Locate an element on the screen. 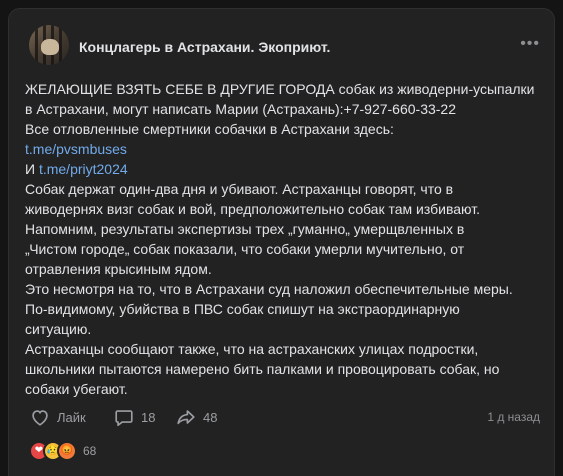 The image size is (563, 476). telegram-link: t.me/priyt2024 is located at coordinates (83, 169).